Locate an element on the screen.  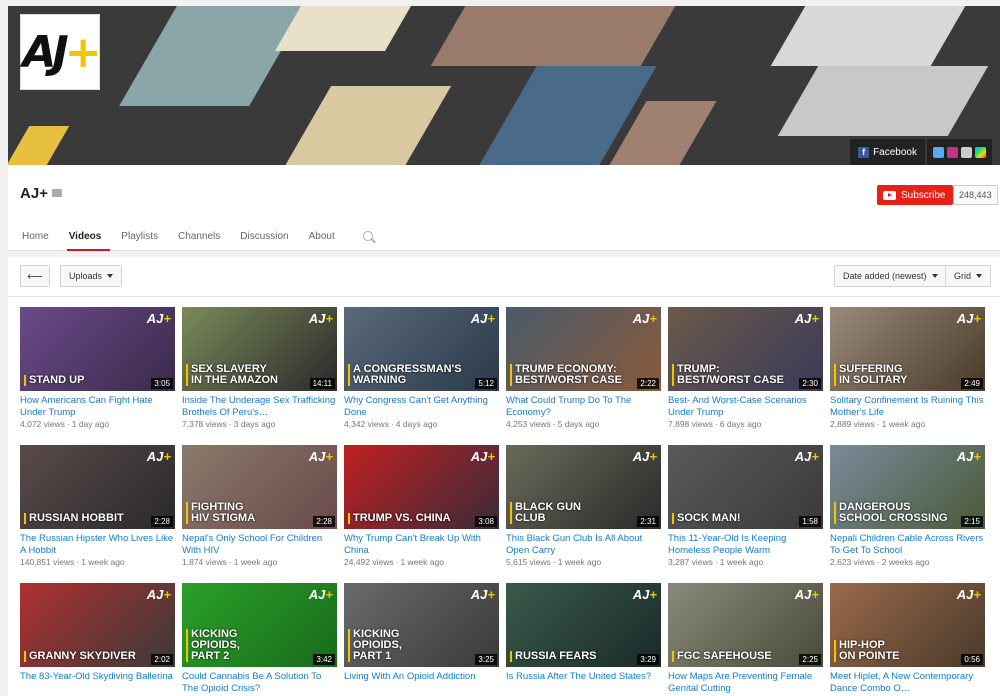
tab-discussion: Discussion is located at coordinates (267, 236).